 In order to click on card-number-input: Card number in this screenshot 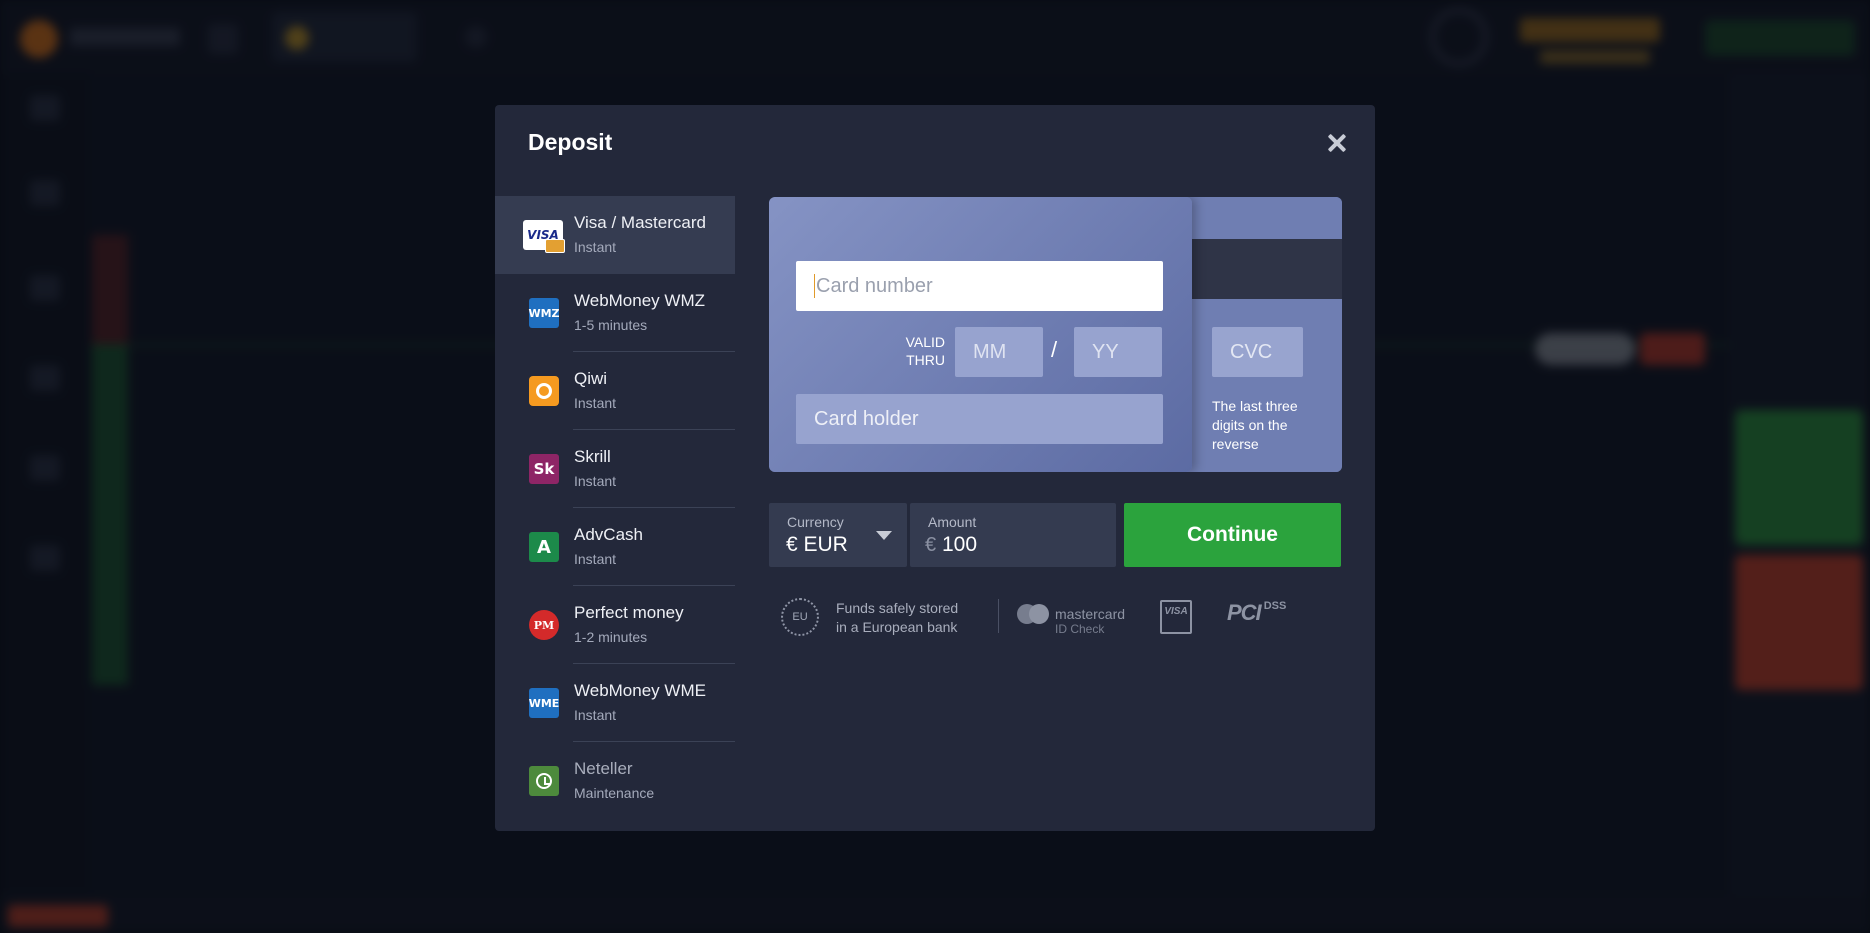, I will do `click(979, 286)`.